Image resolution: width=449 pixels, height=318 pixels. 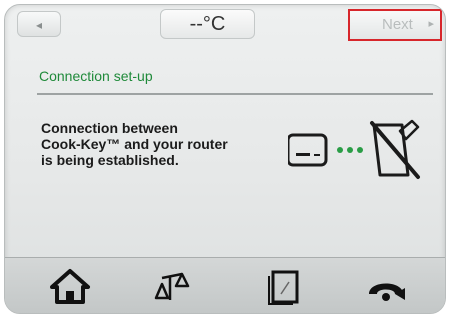 I want to click on home-icon, so click(x=70, y=286).